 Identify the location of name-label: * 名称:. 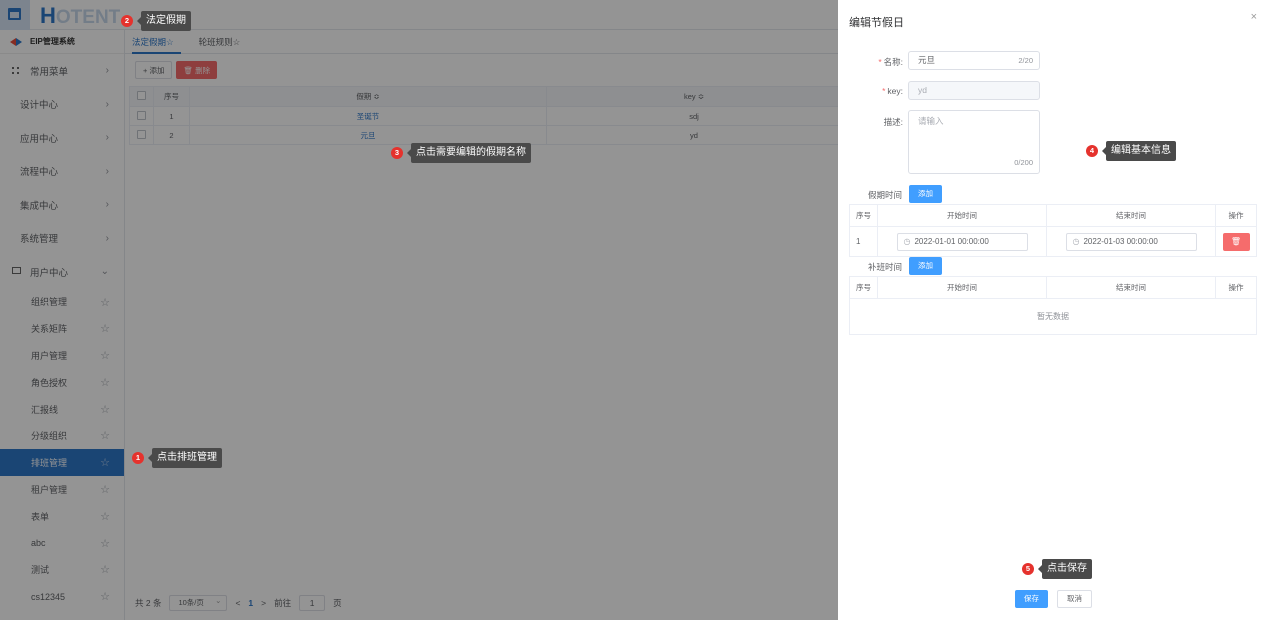
(890, 62).